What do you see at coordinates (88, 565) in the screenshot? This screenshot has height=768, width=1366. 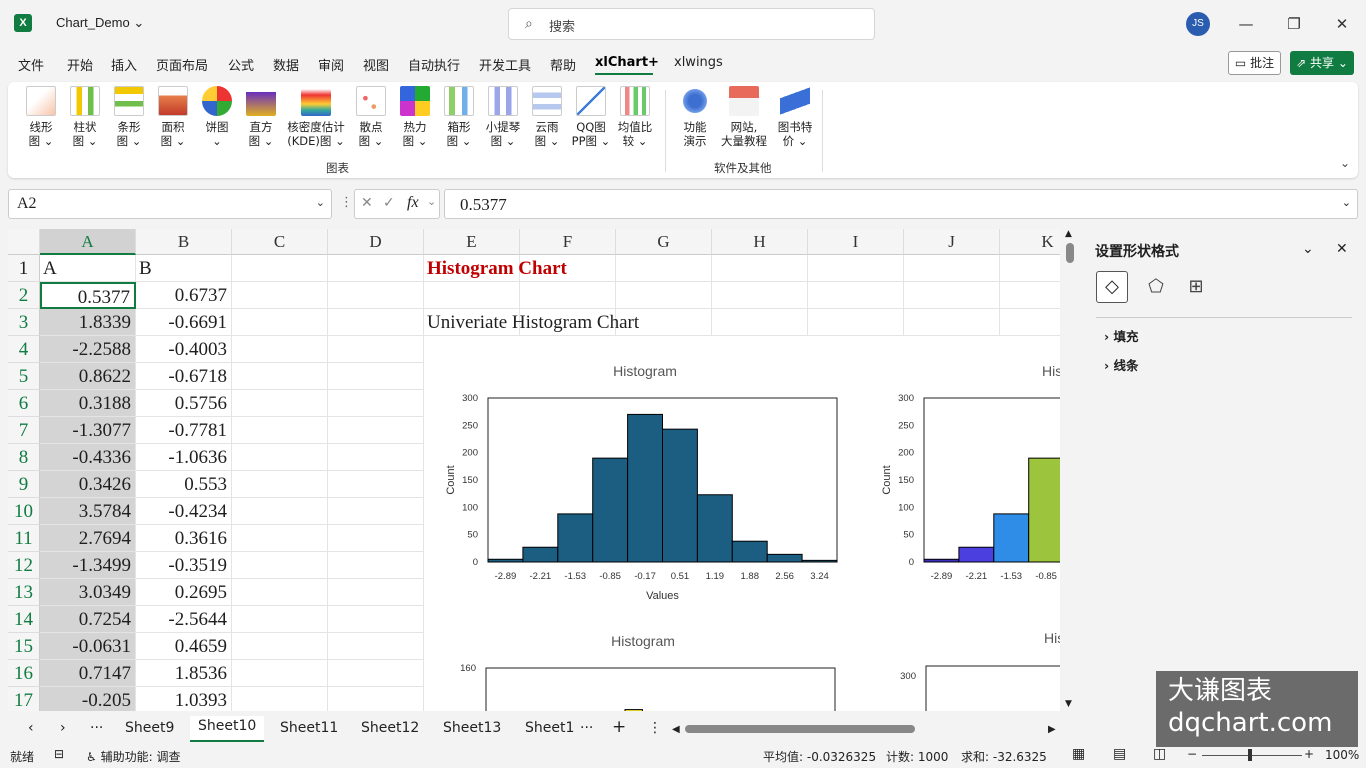 I see `cell-a: -1.3499` at bounding box center [88, 565].